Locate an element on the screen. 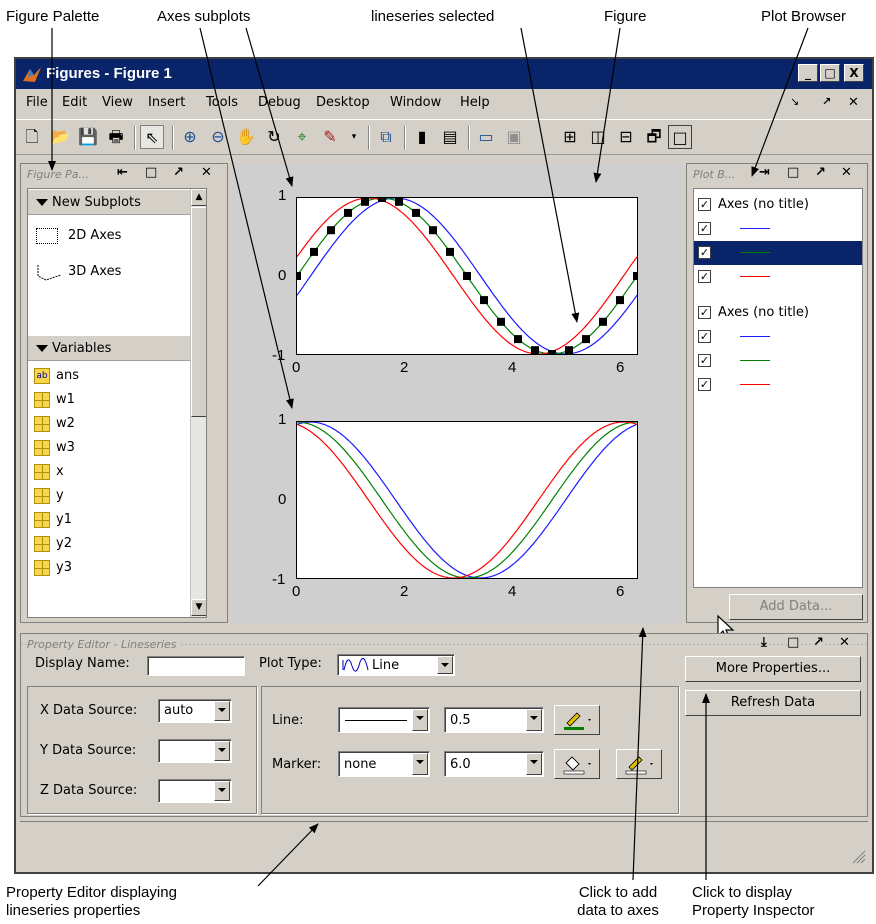  menu-file: File is located at coordinates (37, 102).